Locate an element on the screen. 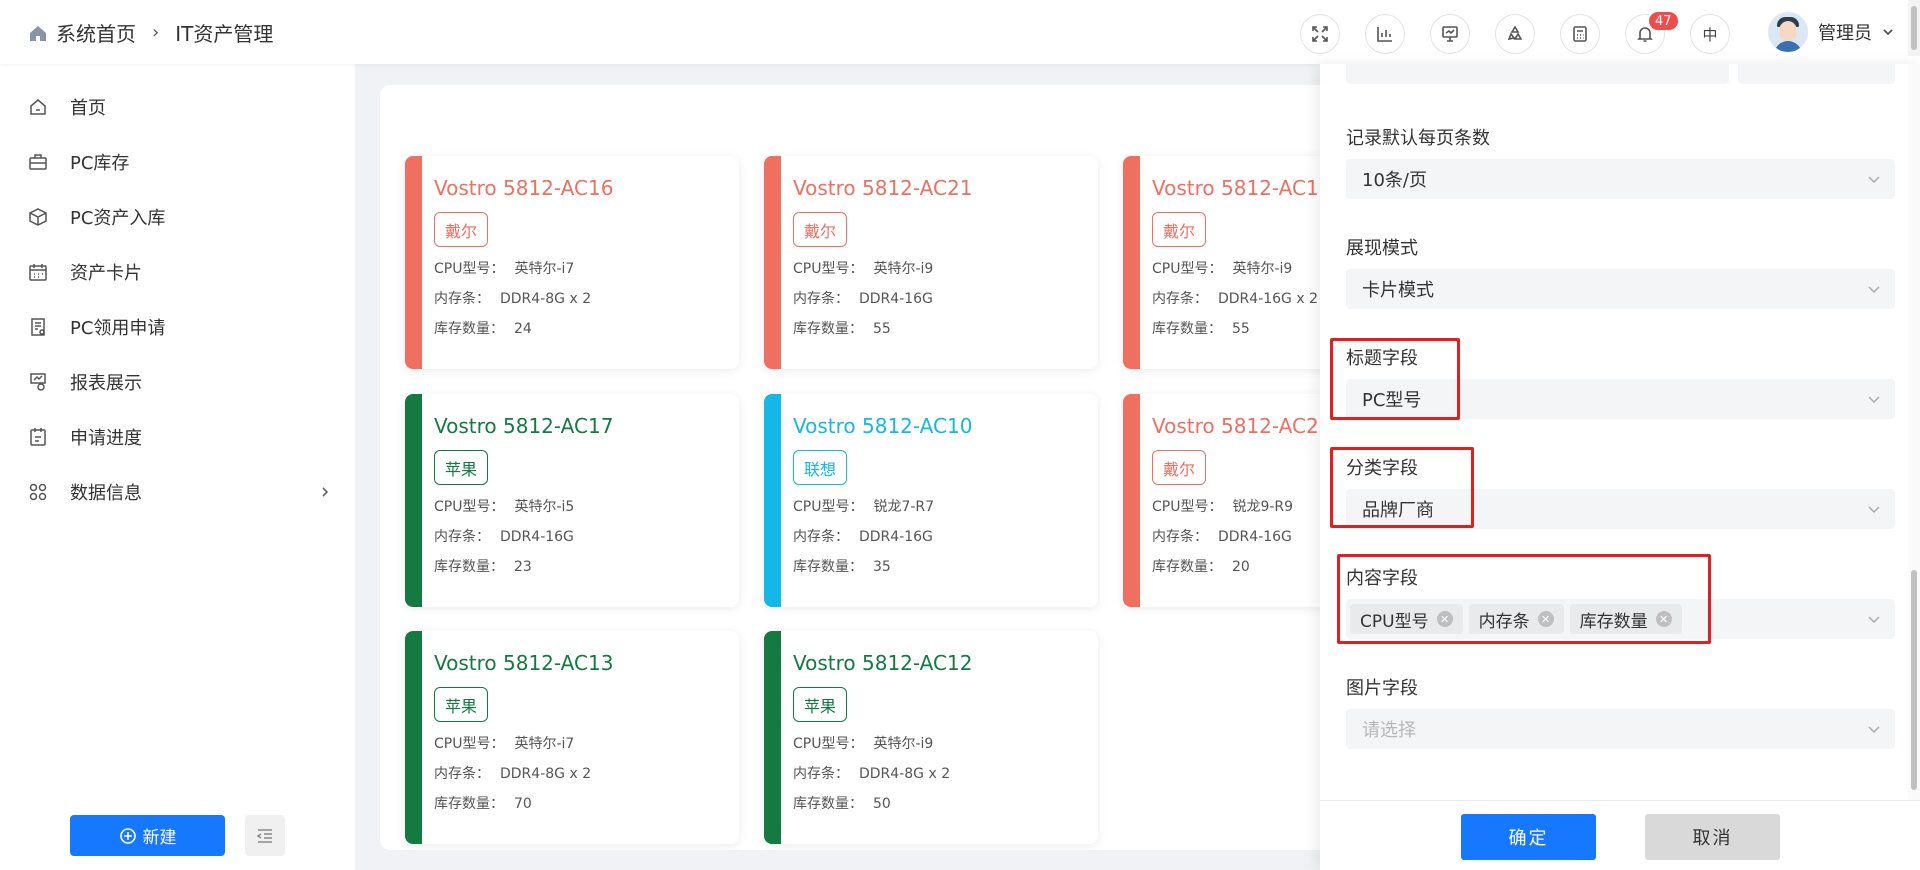 This screenshot has height=870, width=1920. content-chip: 内存条 ✕ is located at coordinates (1516, 619).